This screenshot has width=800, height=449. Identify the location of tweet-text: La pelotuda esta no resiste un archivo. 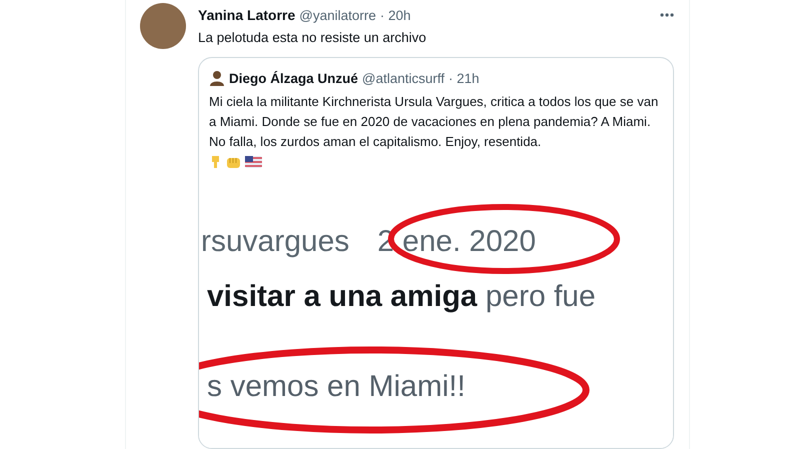
(313, 37).